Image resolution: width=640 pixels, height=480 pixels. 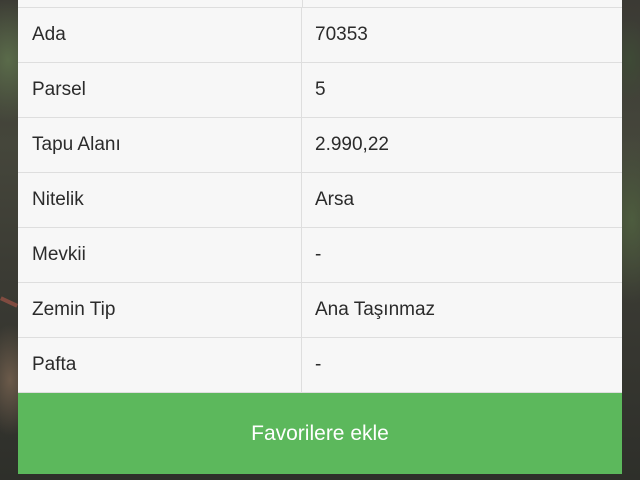 What do you see at coordinates (160, 90) in the screenshot?
I see `row-label: Parsel` at bounding box center [160, 90].